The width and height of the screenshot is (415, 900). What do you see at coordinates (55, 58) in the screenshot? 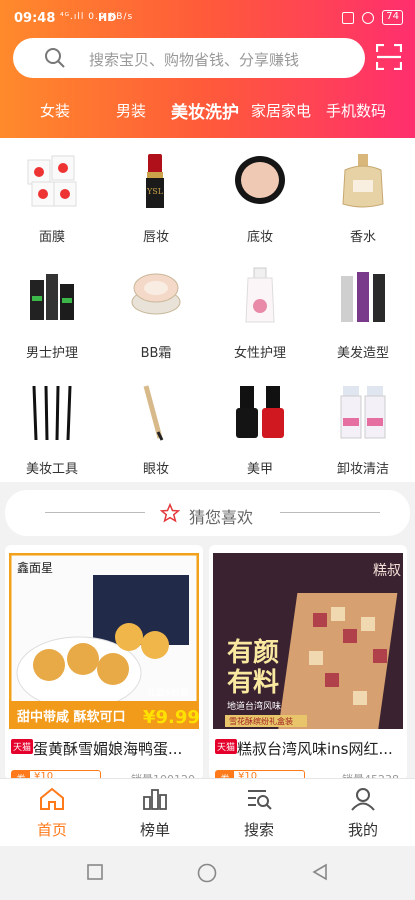
I see `search-icon` at bounding box center [55, 58].